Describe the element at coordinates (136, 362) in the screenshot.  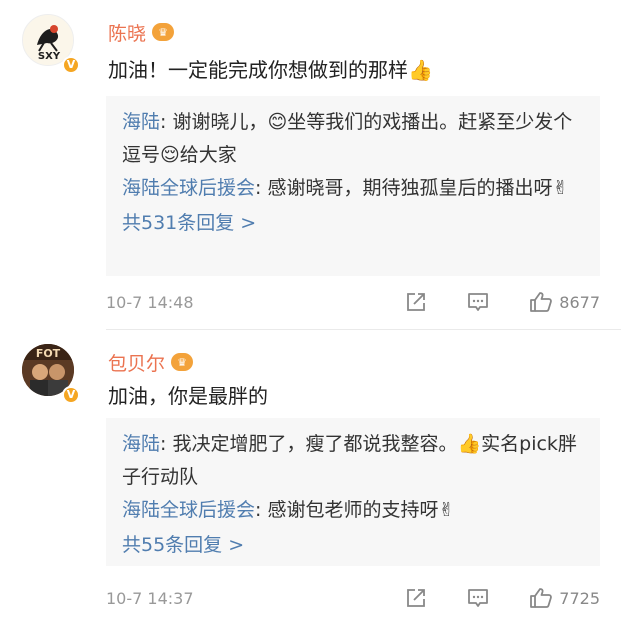
I see `commenter-name: 包贝尔` at that location.